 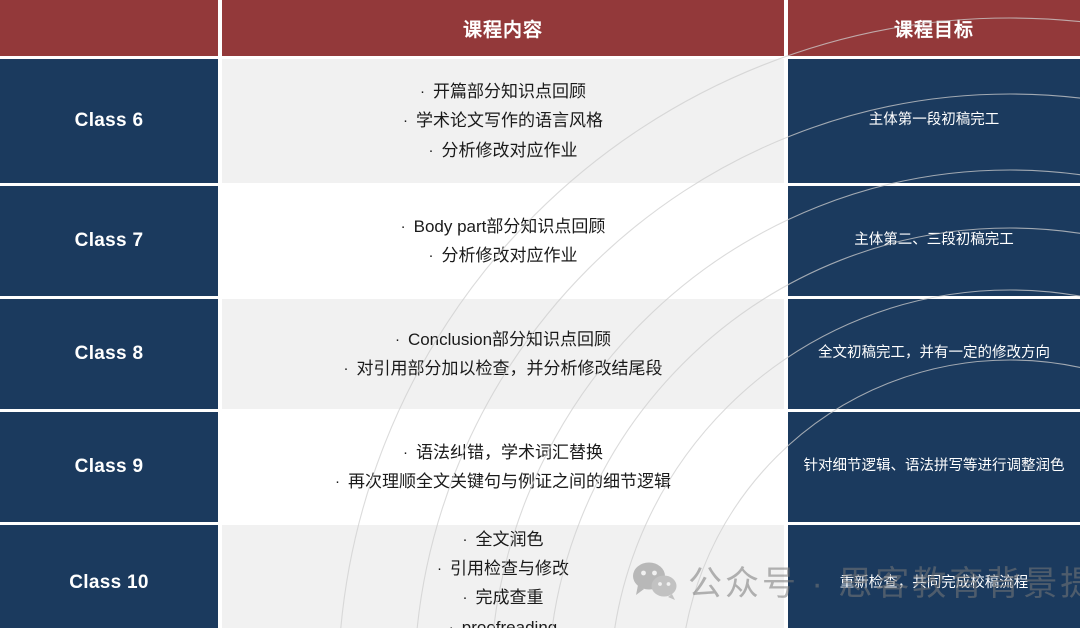 I want to click on class-label-cell: Class 7, so click(x=111, y=242).